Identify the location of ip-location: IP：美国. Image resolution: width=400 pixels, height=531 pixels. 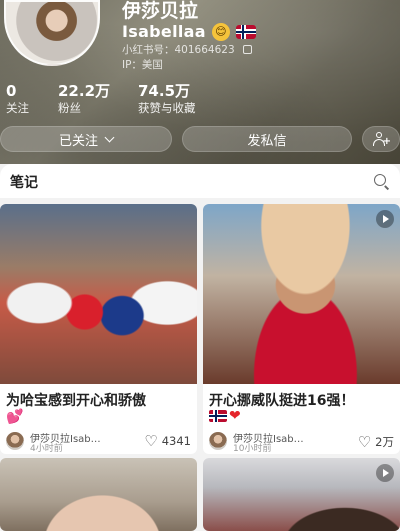
(142, 64).